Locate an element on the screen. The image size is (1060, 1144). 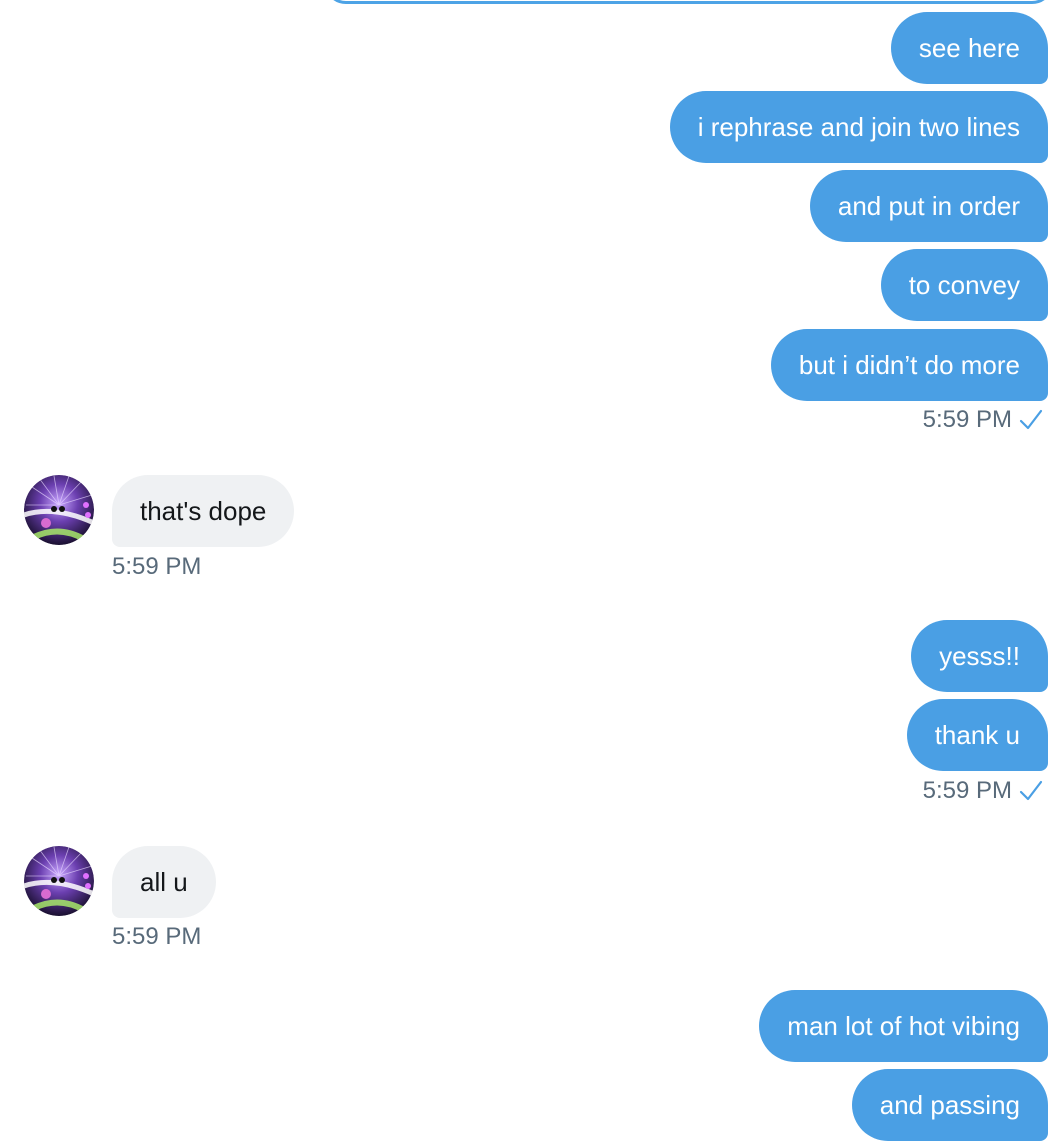
message-text: man lot of hot vibing is located at coordinates (903, 1026).